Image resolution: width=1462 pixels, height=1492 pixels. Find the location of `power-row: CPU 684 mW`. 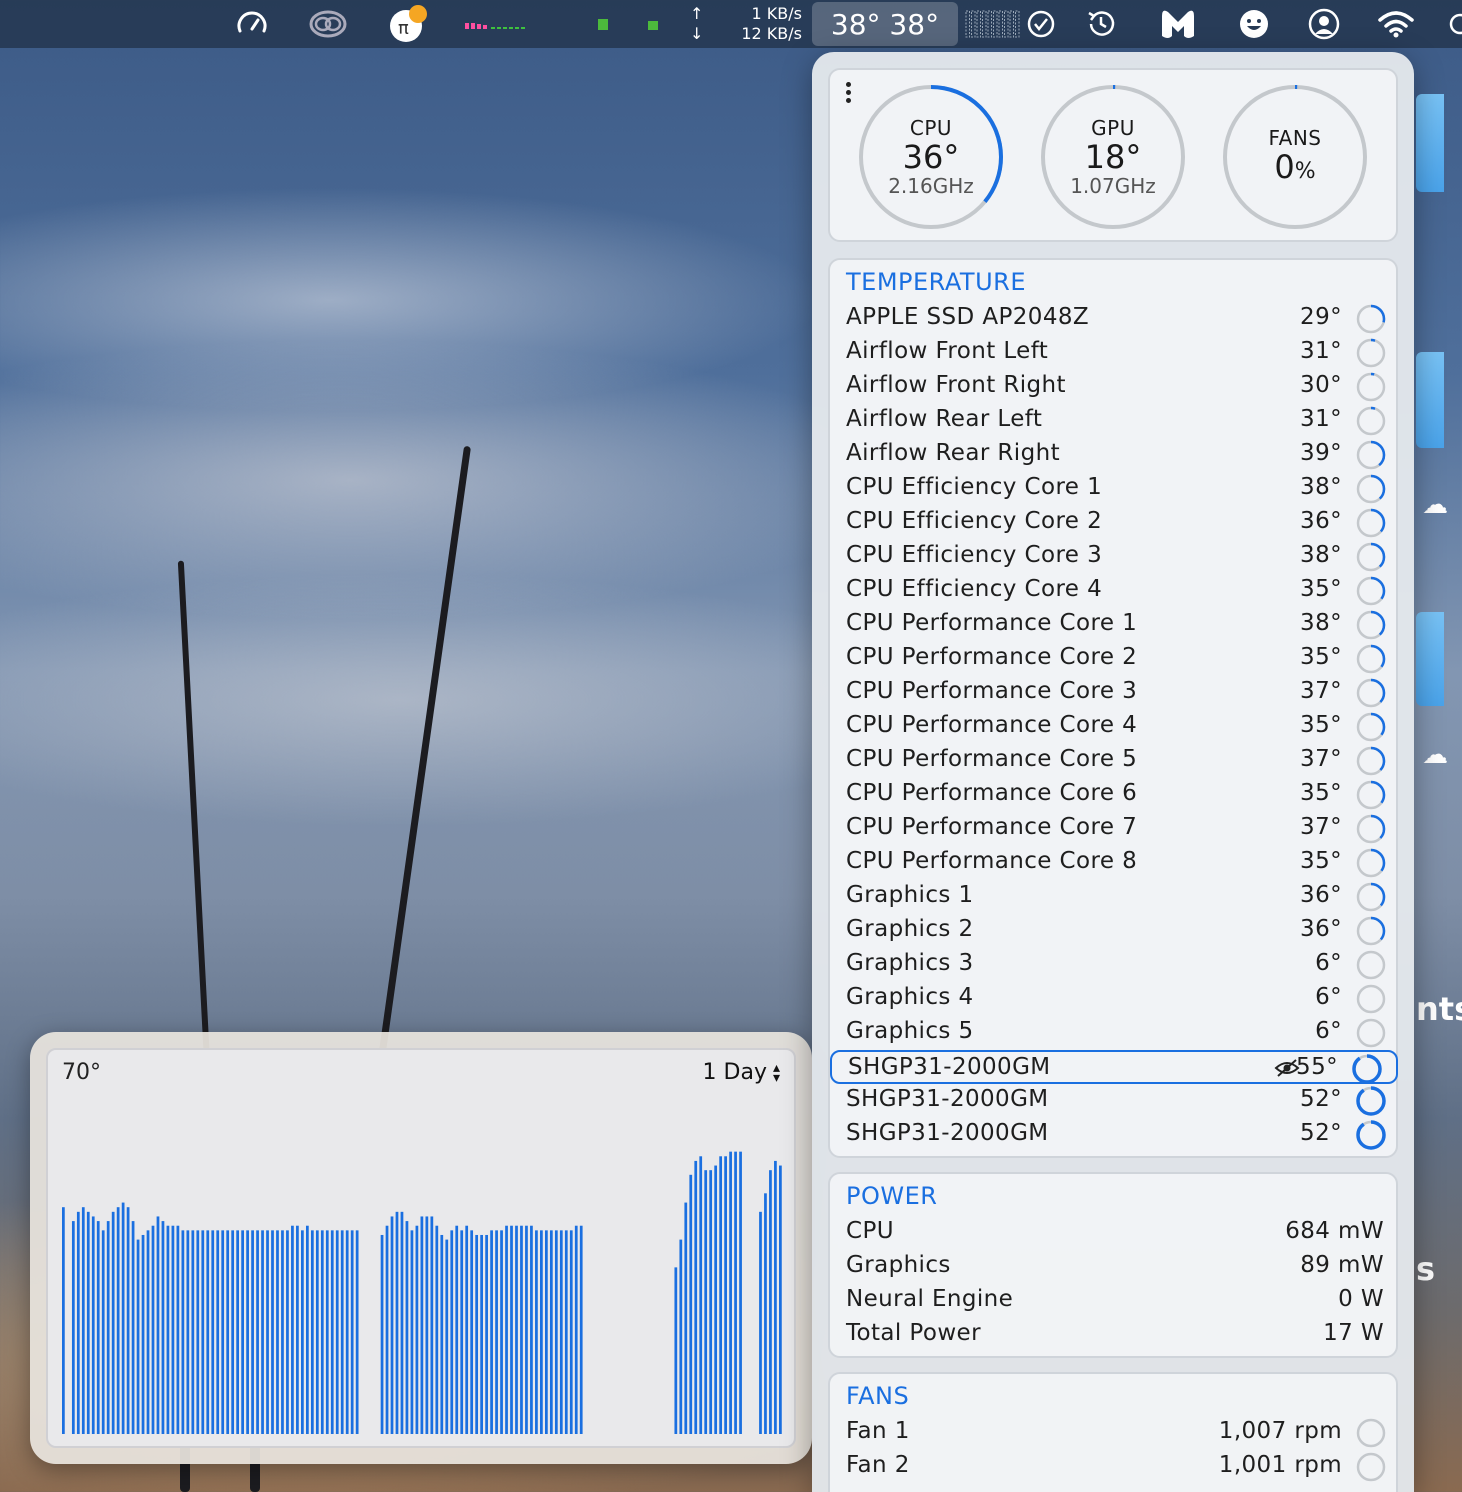

power-row: CPU 684 mW is located at coordinates (1115, 1233).